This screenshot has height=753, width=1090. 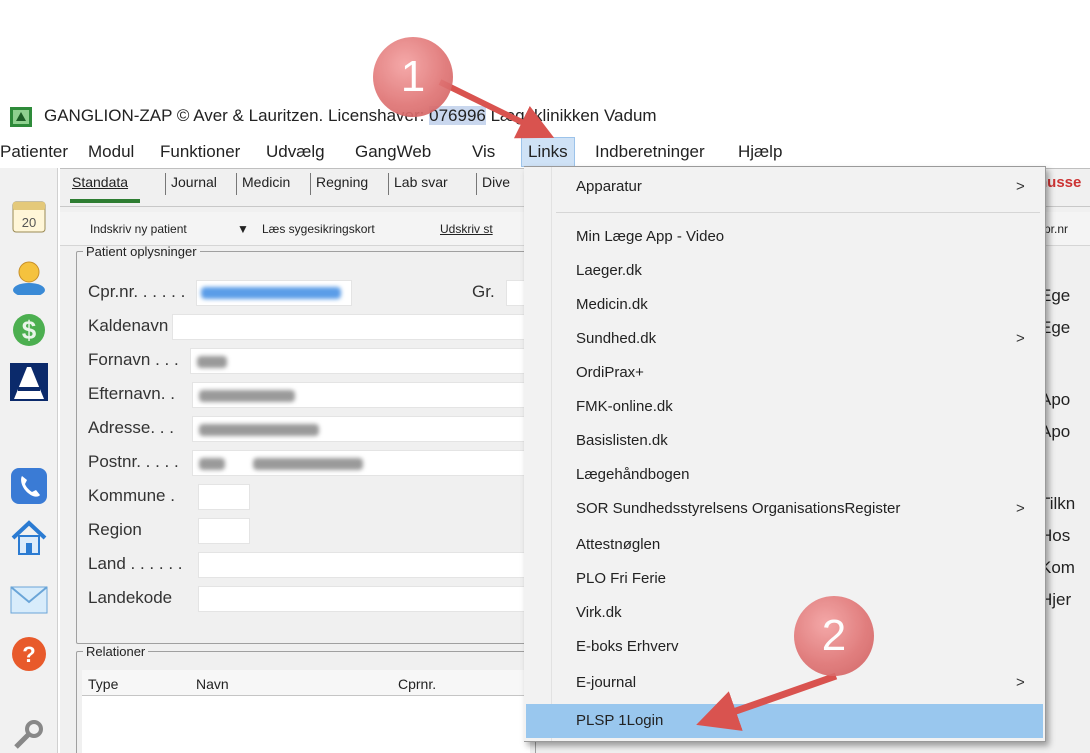 What do you see at coordinates (212, 464) in the screenshot?
I see `postnr-value-redacted` at bounding box center [212, 464].